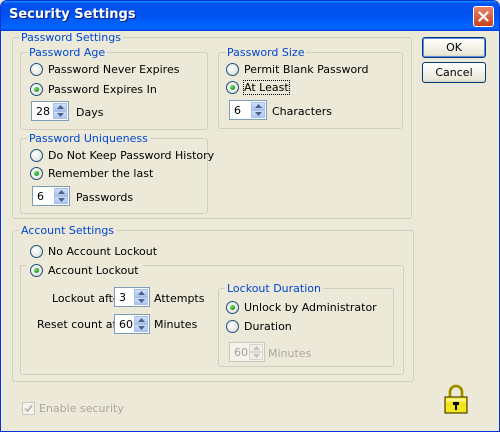  I want to click on cancel-button: Cancel, so click(454, 72).